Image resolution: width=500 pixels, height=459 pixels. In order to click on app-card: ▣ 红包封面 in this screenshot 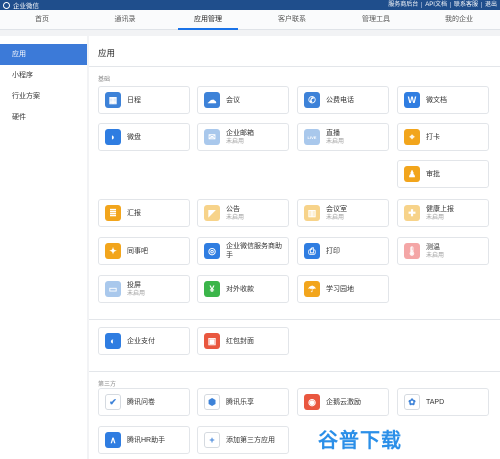, I will do `click(243, 341)`.